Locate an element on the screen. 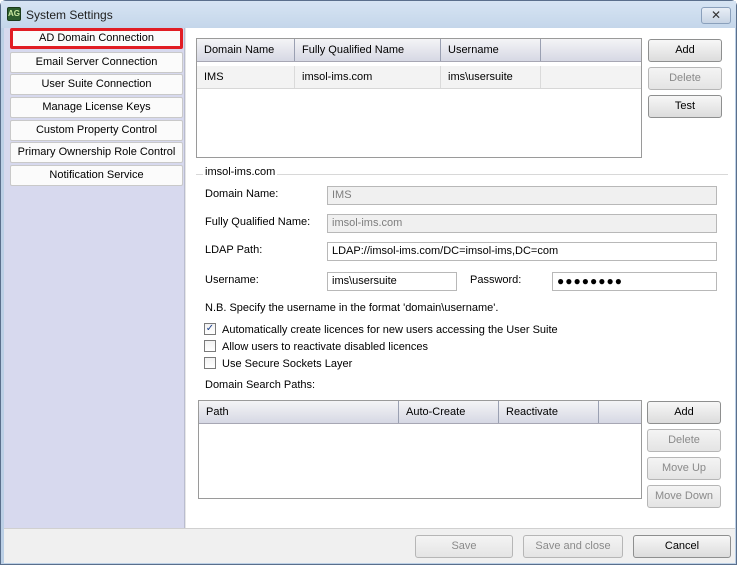 This screenshot has width=737, height=565. column-header-auto-create: Auto-Create is located at coordinates (449, 412).